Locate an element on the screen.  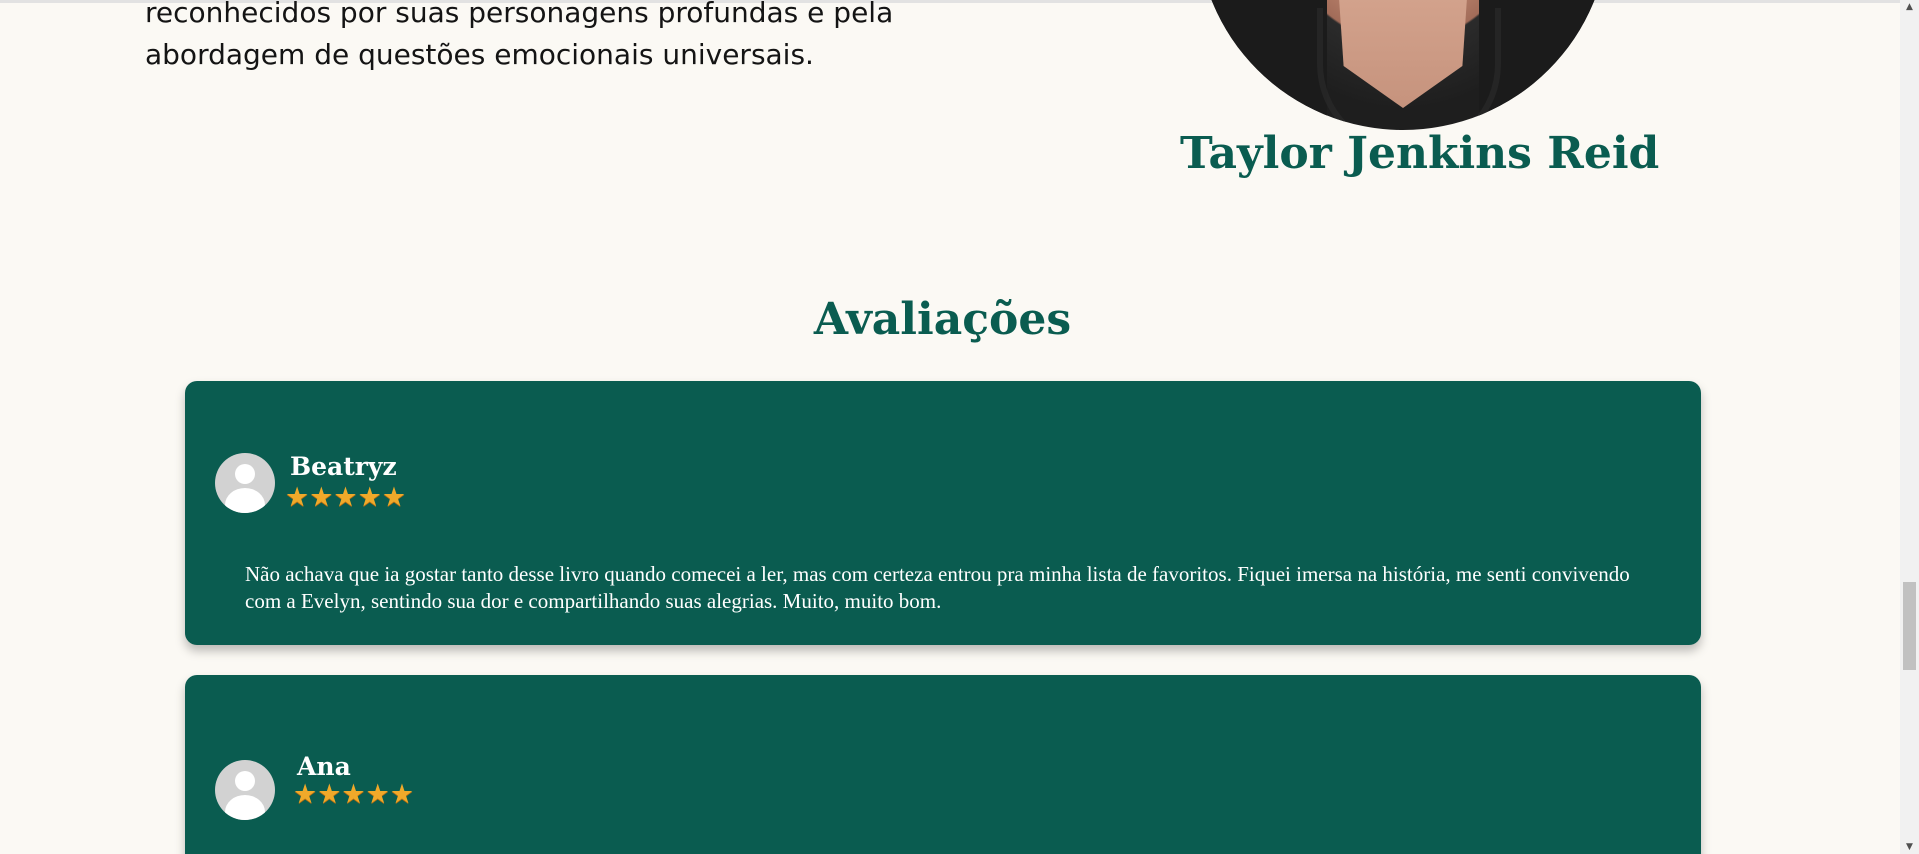
reviewer-name: Beatryz is located at coordinates (343, 466).